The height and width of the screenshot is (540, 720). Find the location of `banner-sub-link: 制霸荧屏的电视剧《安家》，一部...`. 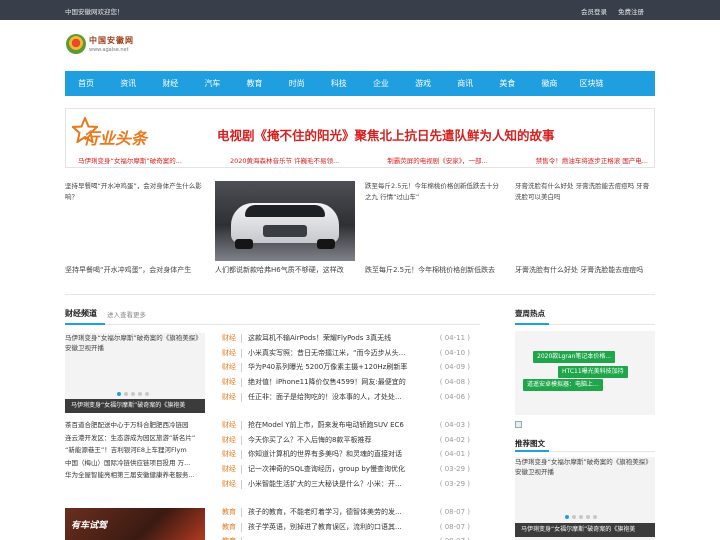

banner-sub-link: 制霸荧屏的电视剧《安家》，一部... is located at coordinates (437, 160).